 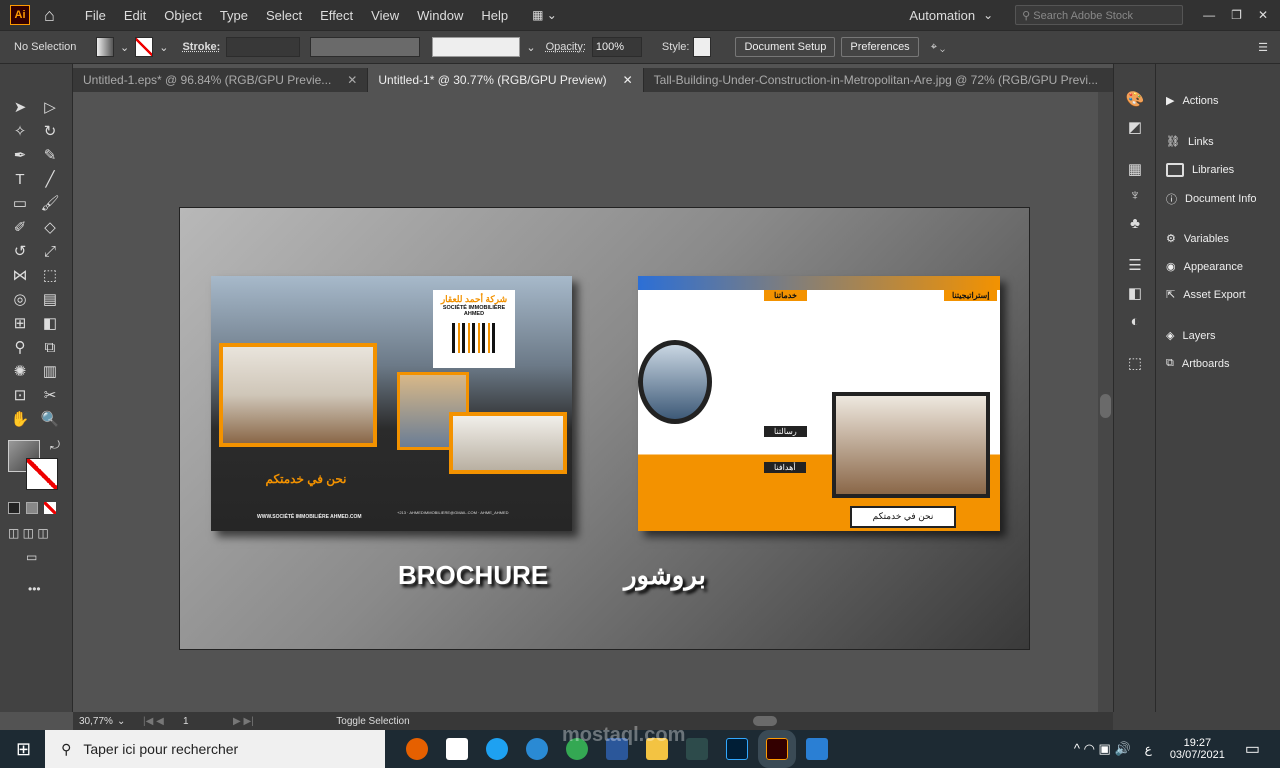 I want to click on gradient-panel-icon: ◧, so click(x=1135, y=294).